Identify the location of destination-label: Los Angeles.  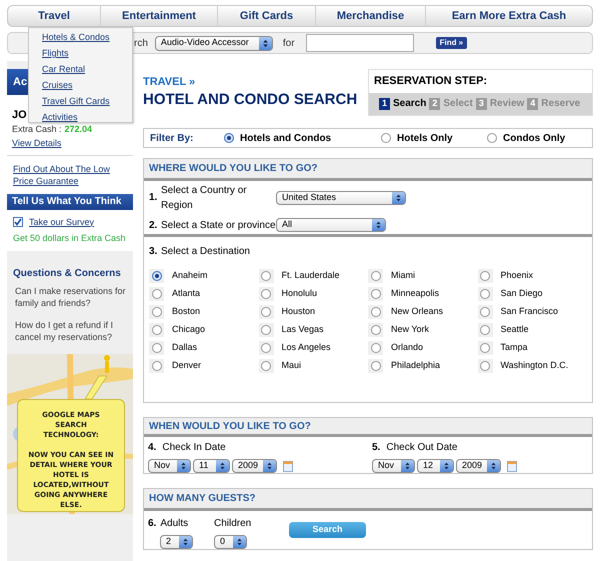
(306, 347).